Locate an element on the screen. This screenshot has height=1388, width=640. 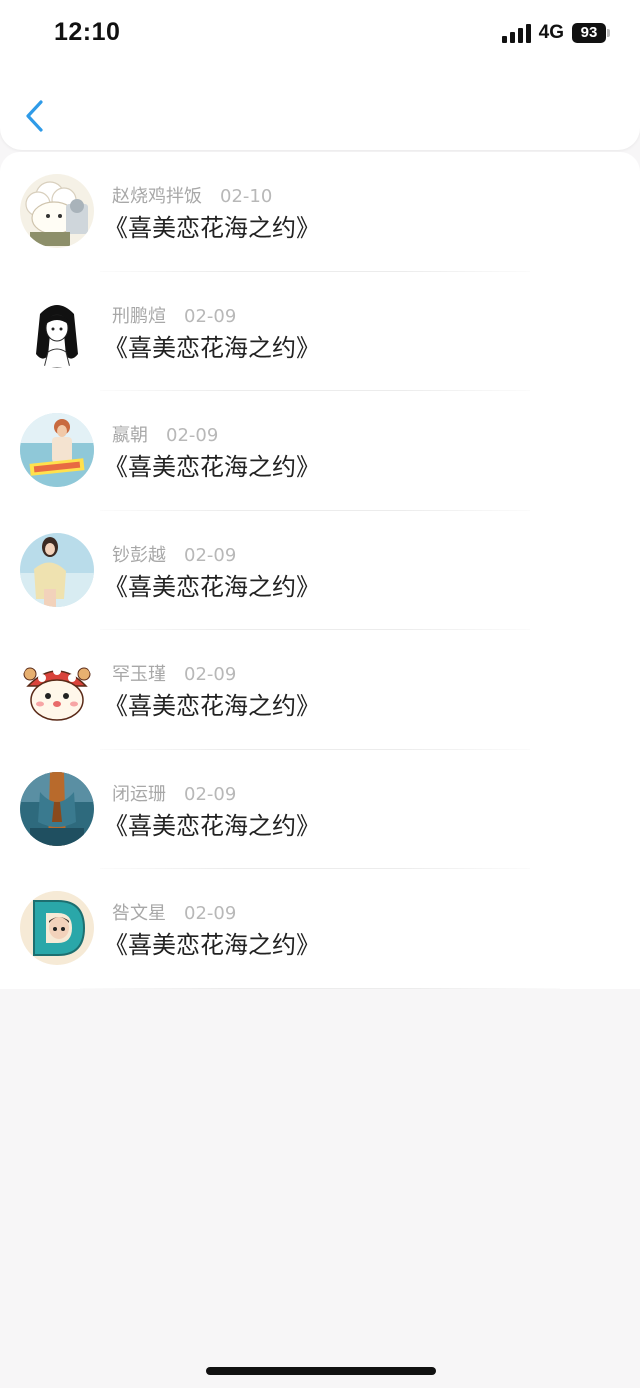
item-meta: 赵烧鸡拌饭 02-10 is located at coordinates (192, 195).